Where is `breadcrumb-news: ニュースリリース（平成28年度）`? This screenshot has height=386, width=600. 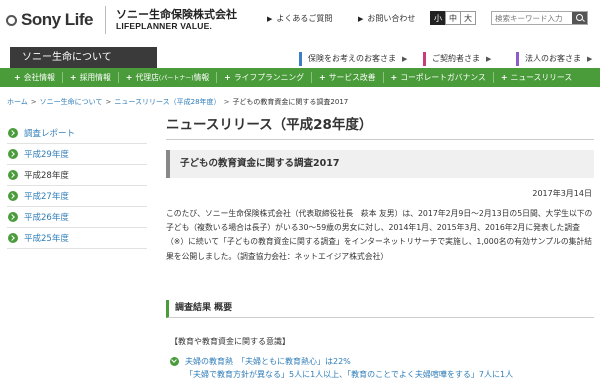
breadcrumb-news: ニュースリリース（平成28年度） is located at coordinates (167, 102).